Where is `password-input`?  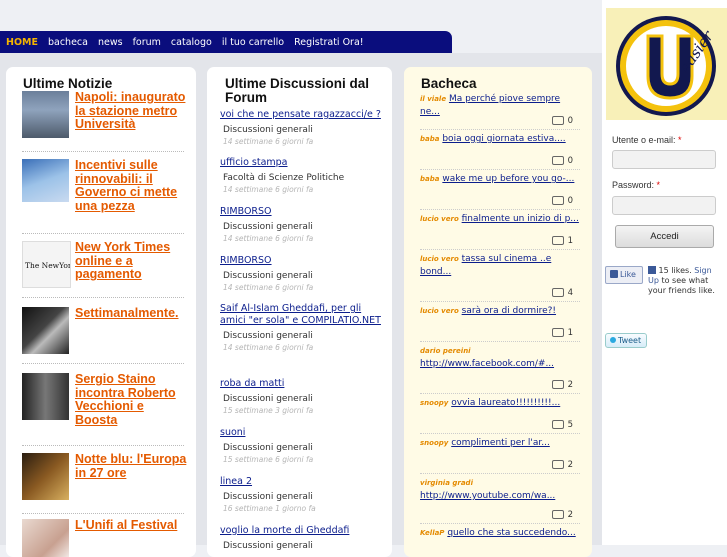
password-input is located at coordinates (664, 205).